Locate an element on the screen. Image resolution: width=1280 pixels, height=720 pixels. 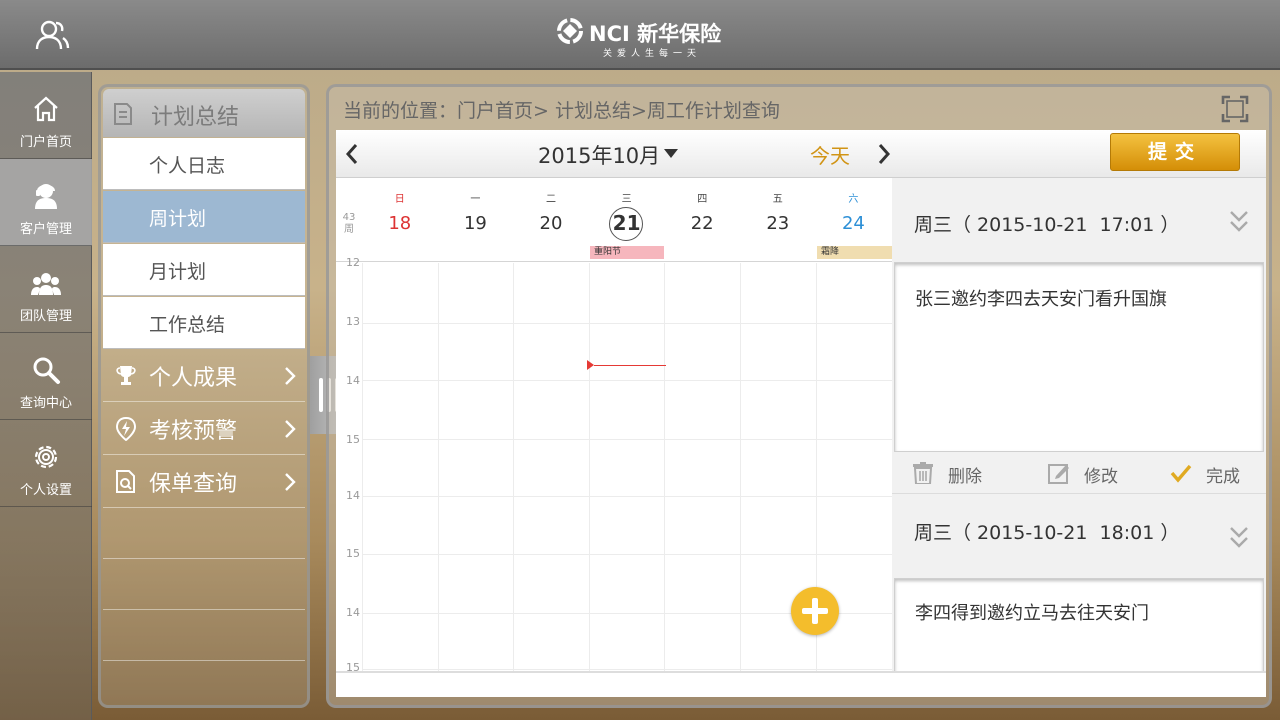
day-column-fri: 五 23 is located at coordinates (778, 220).